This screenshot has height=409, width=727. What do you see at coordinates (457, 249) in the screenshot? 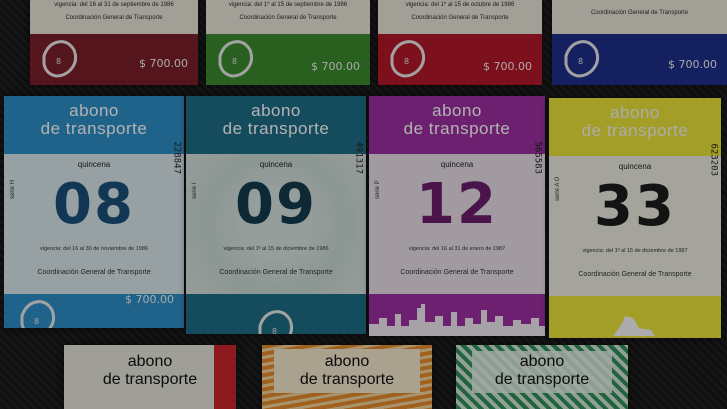
I see `validity-text: vigencia: del 16 al 31 de enero de 1987` at bounding box center [457, 249].